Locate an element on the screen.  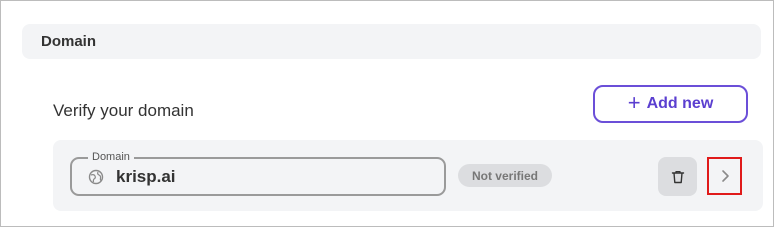
domain-field: Domain krisp.ai is located at coordinates (258, 173).